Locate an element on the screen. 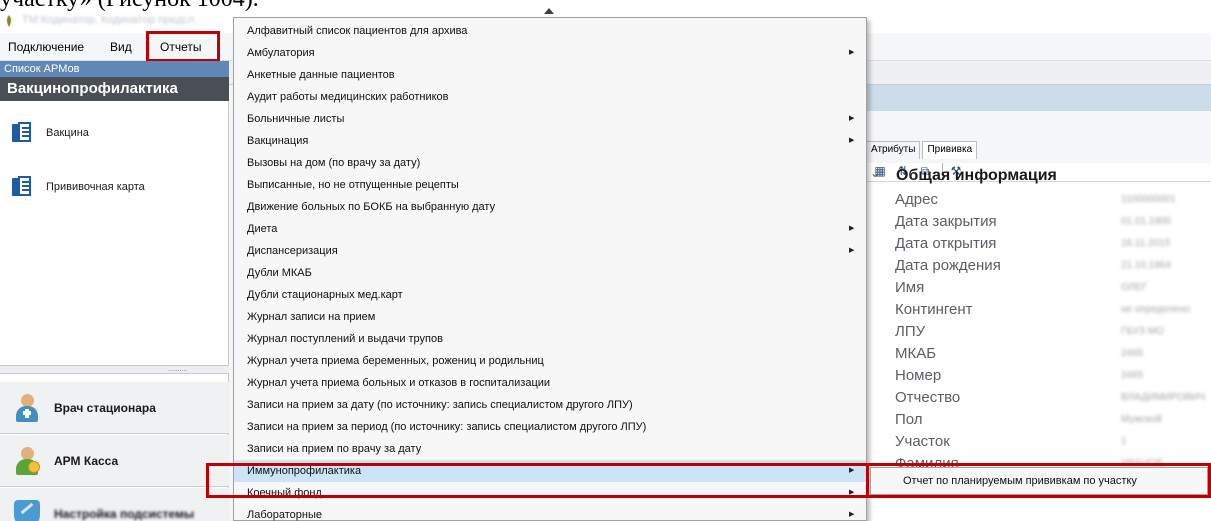 The width and height of the screenshot is (1211, 521). menu-connection: Подключение is located at coordinates (46, 47).